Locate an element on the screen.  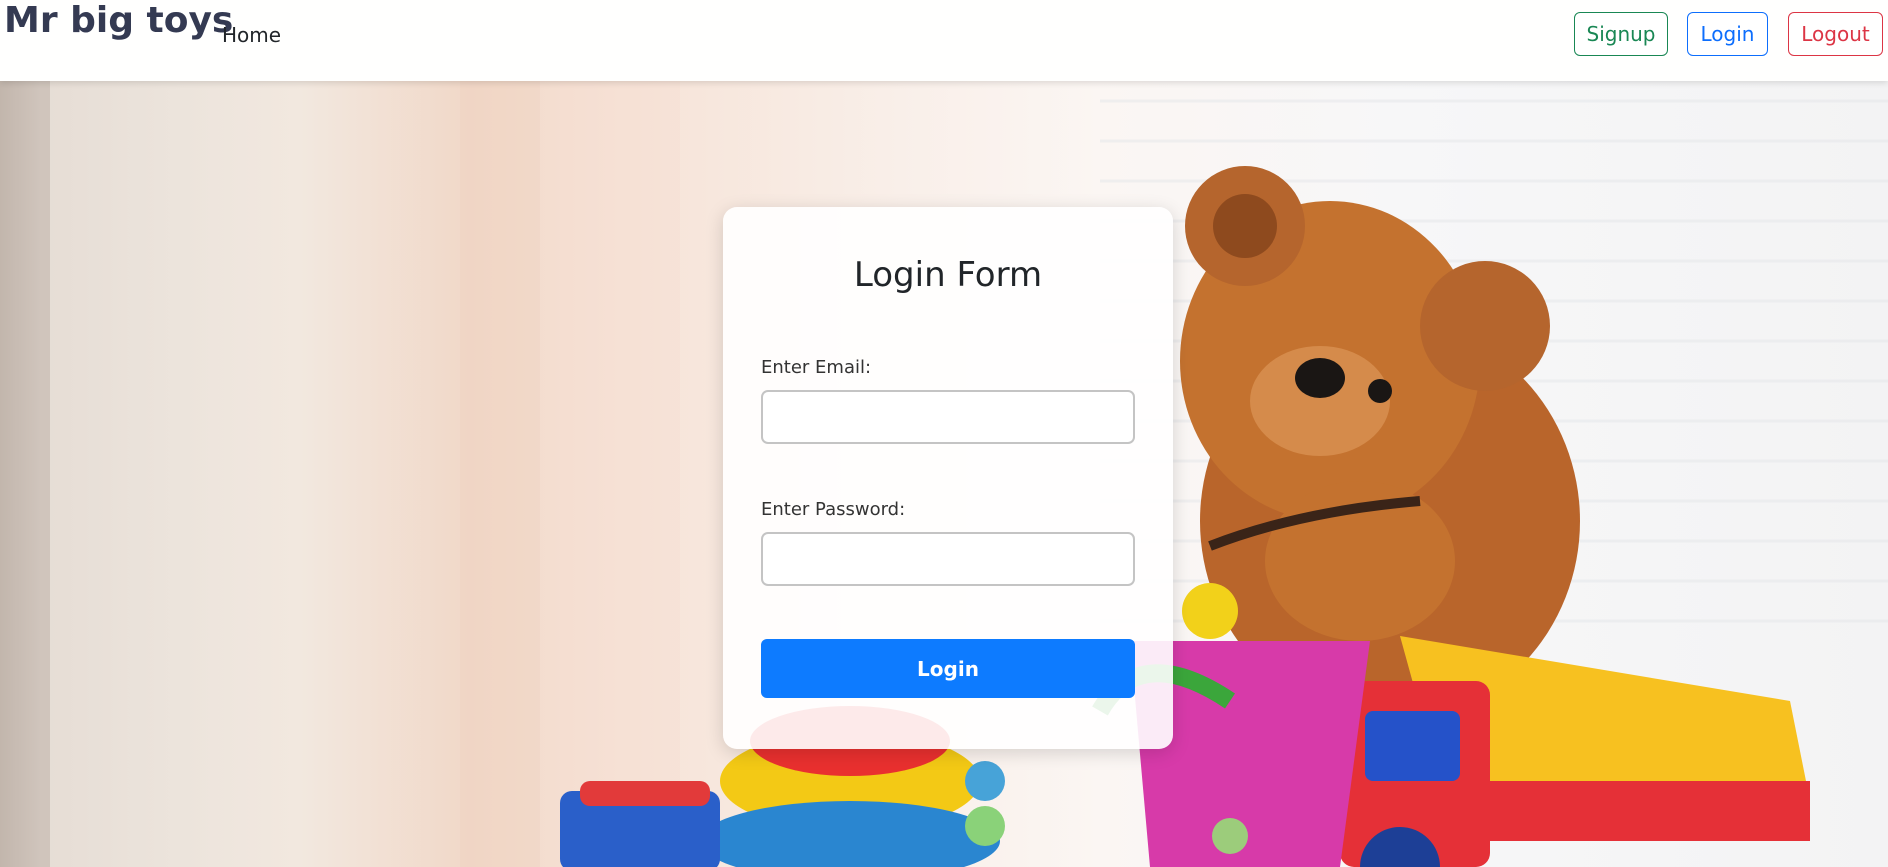
login-form-title: Login Form is located at coordinates (948, 275).